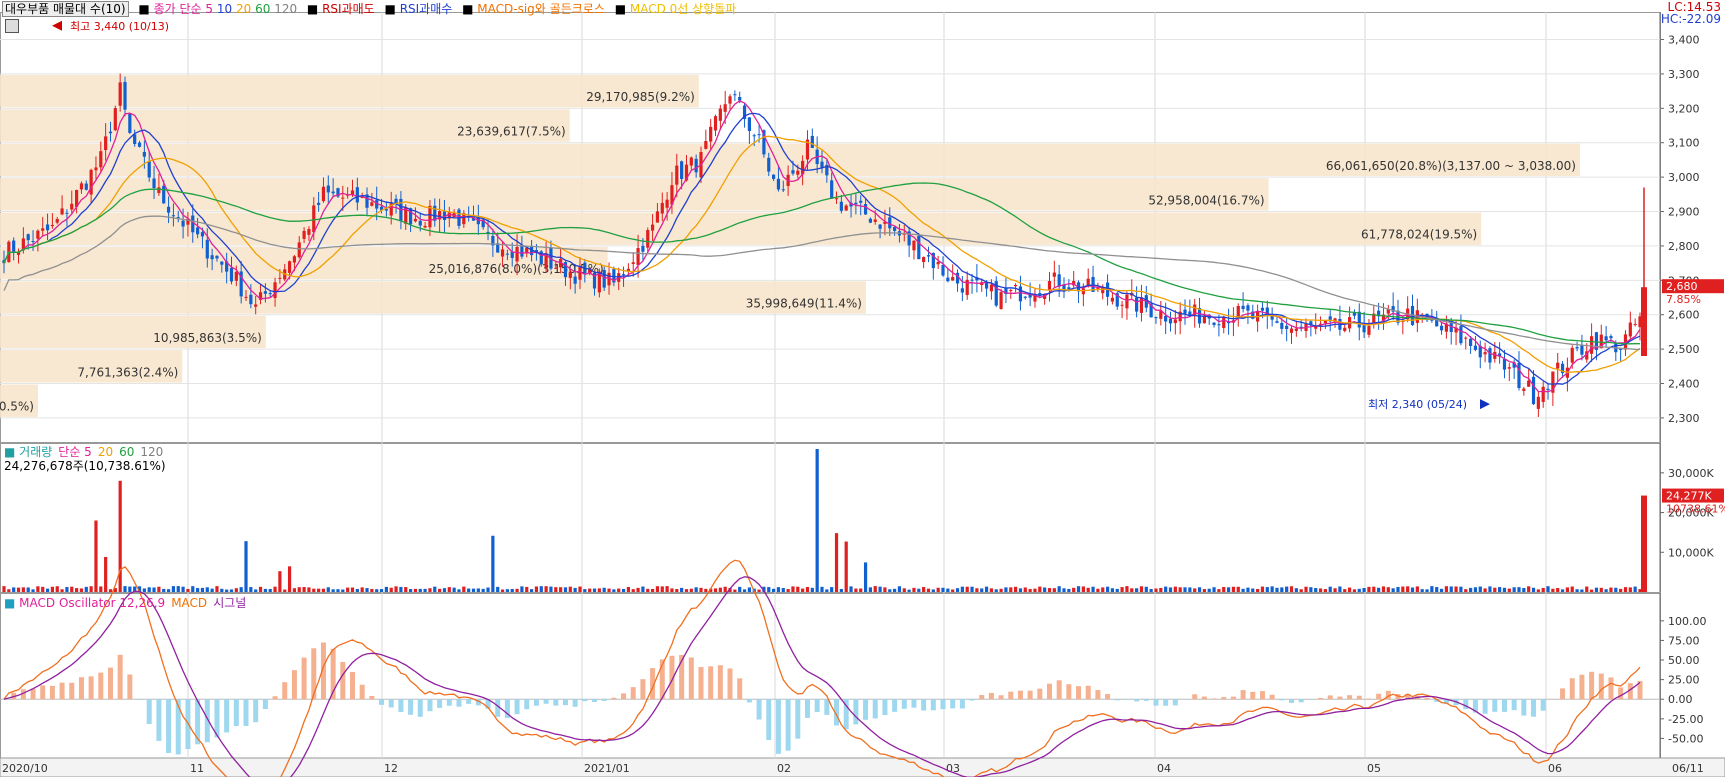 This screenshot has height=777, width=1725. Describe the element at coordinates (127, 372) in the screenshot. I see `volume-profile-label: 7,761,363(2.4%)` at that location.